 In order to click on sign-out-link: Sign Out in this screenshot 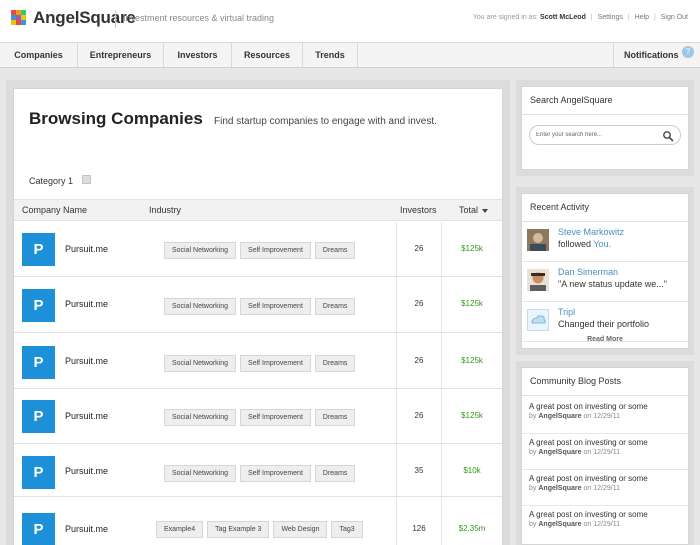, I will do `click(674, 17)`.